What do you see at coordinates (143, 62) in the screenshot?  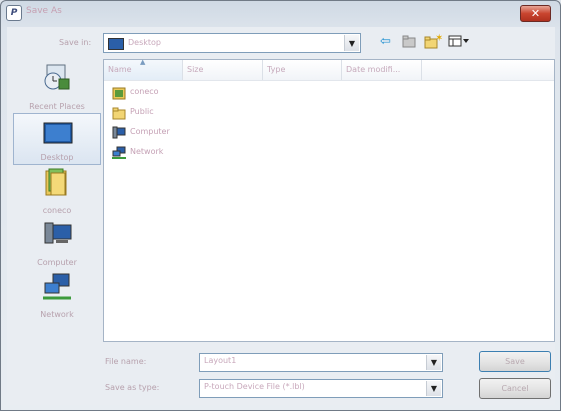 I see `sort-ascending-icon: ▲` at bounding box center [143, 62].